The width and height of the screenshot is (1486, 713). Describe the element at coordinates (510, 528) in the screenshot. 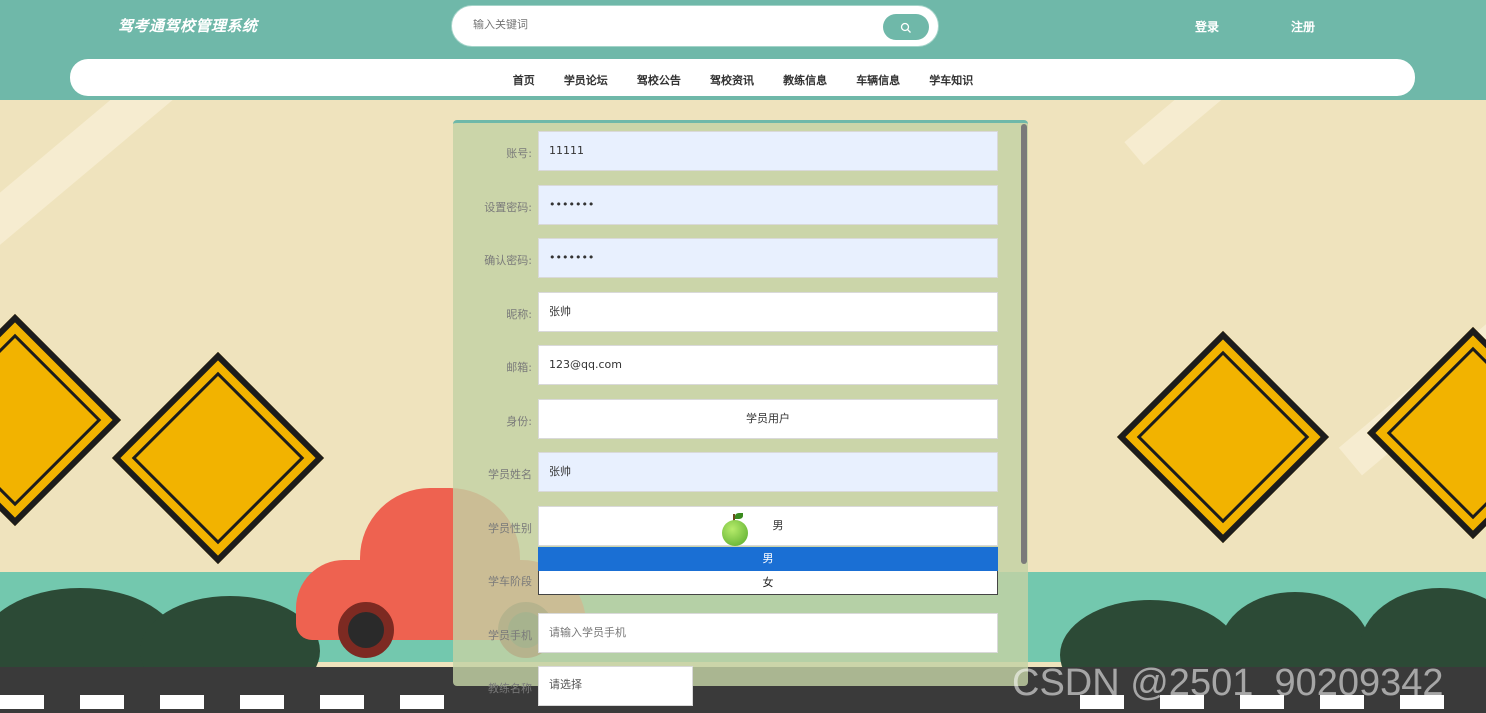

I see `gender-label: 学员性别` at that location.